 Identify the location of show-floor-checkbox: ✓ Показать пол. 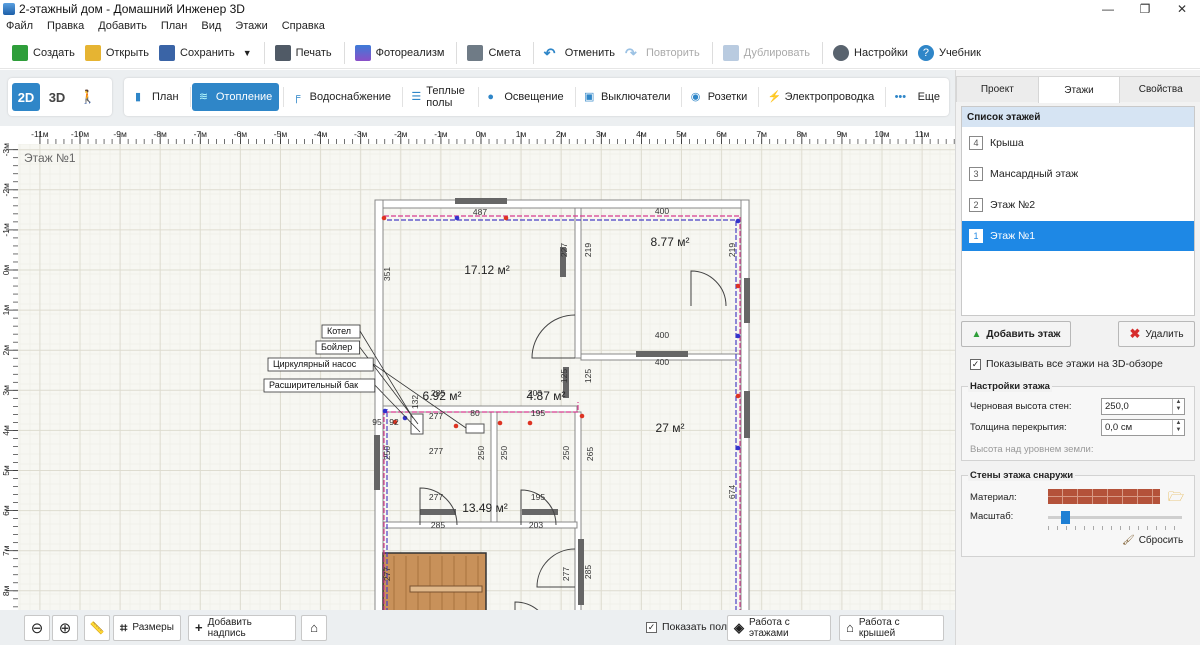
(686, 627).